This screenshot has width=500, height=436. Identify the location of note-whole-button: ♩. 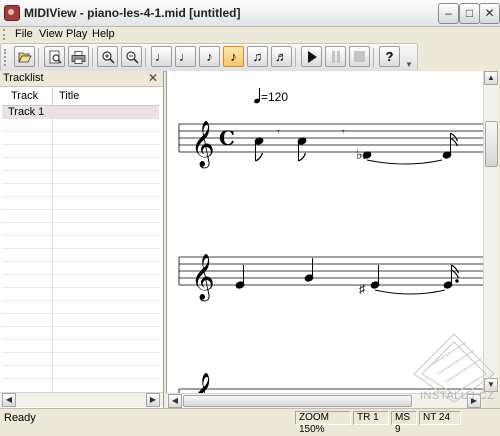
(161, 56).